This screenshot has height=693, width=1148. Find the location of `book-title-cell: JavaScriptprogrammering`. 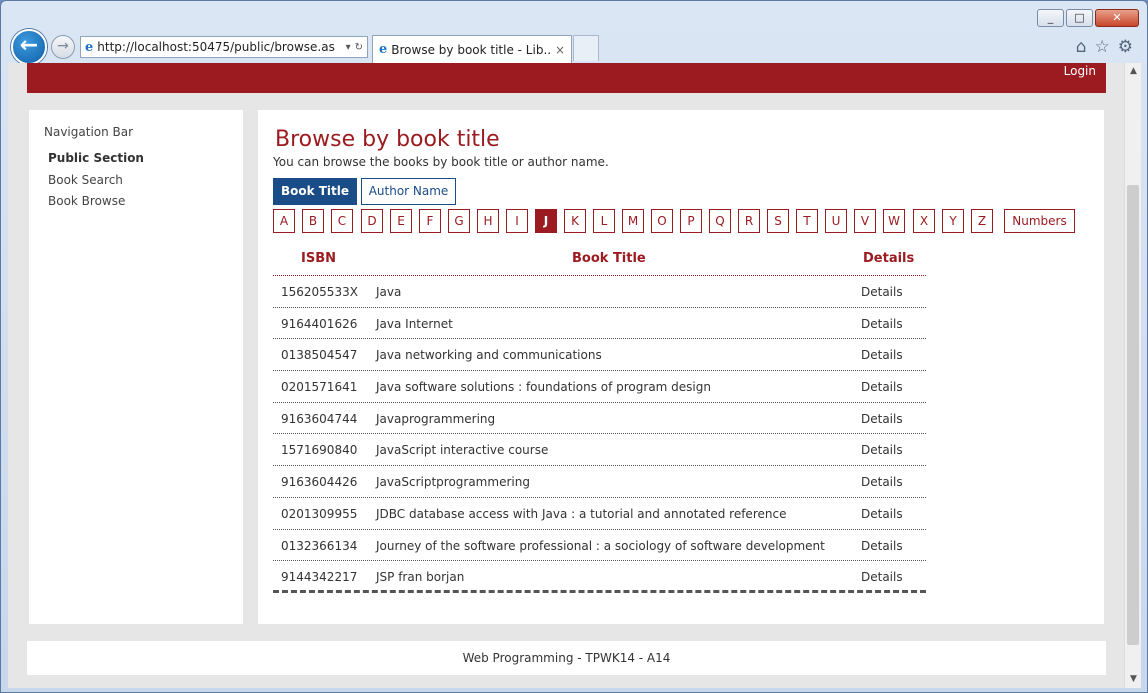

book-title-cell: JavaScriptprogrammering is located at coordinates (453, 482).